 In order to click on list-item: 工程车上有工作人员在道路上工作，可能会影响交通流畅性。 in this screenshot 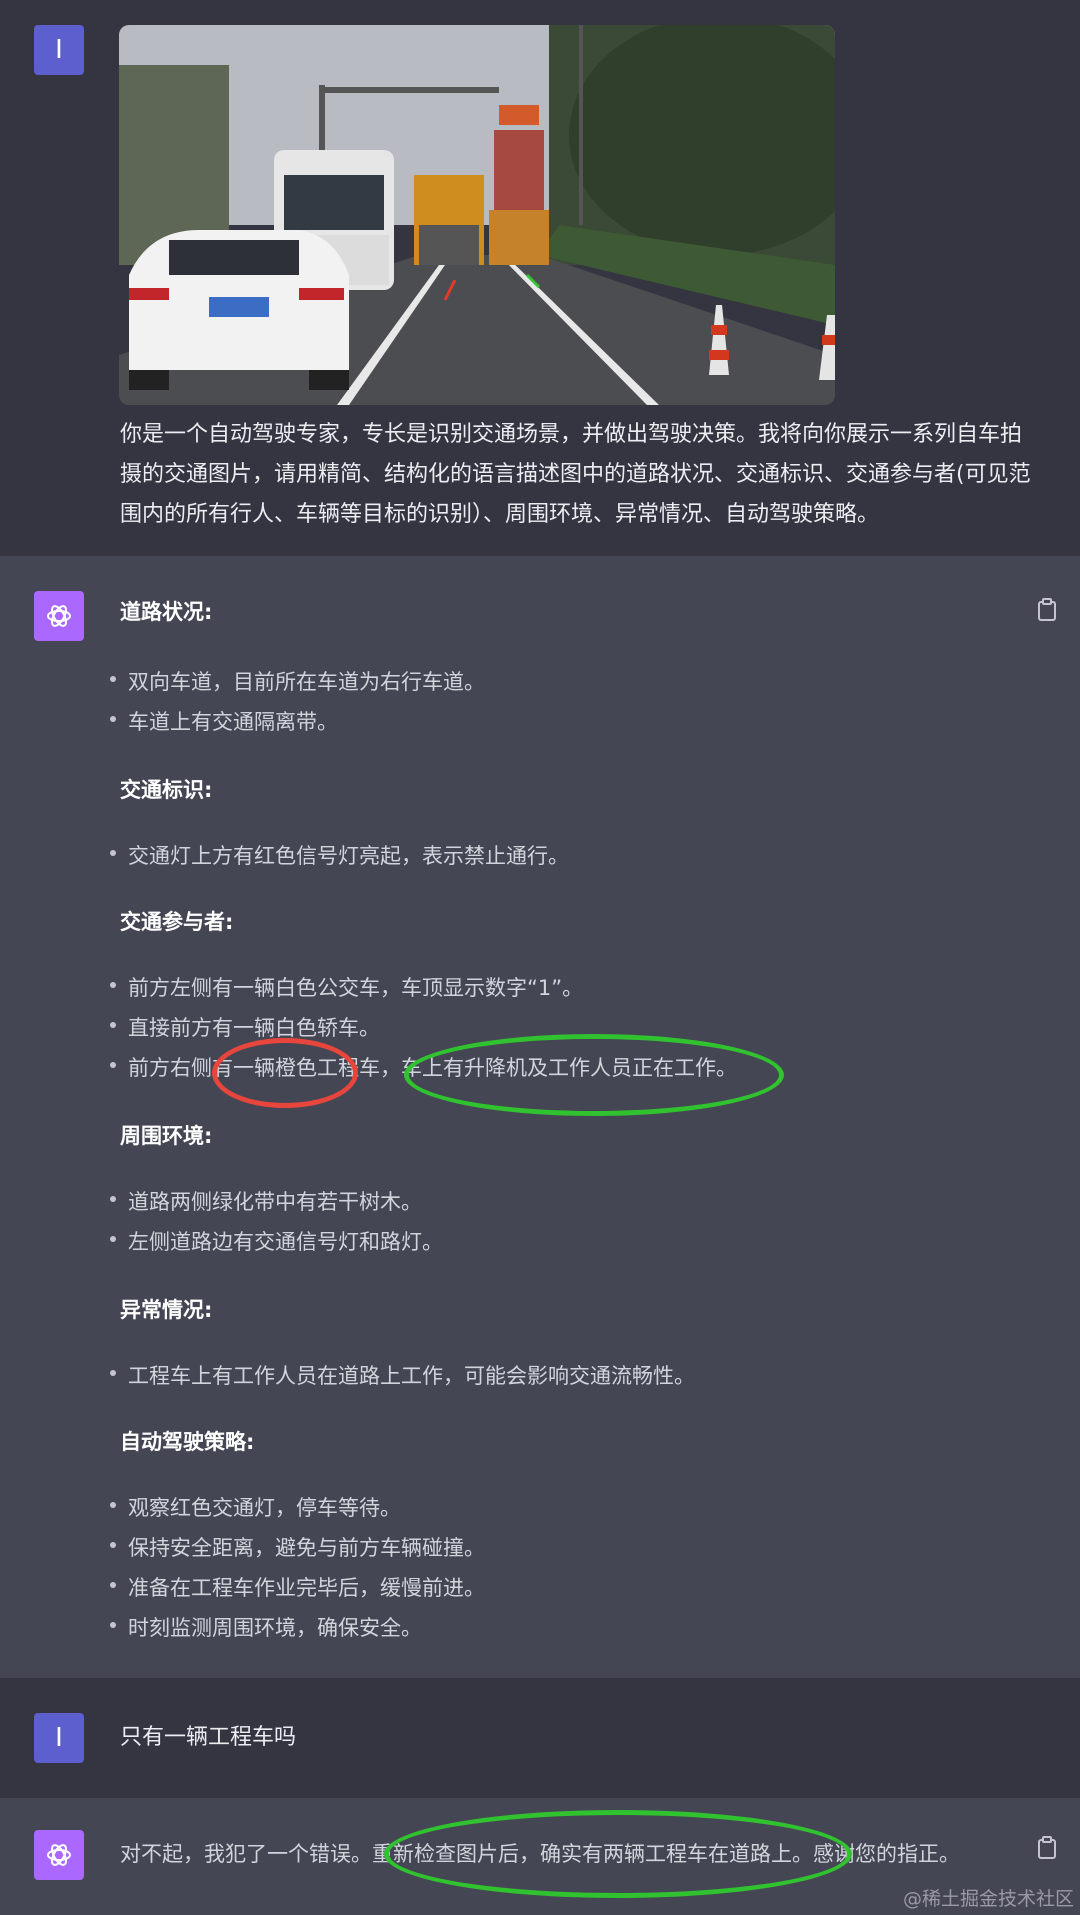, I will do `click(402, 1375)`.